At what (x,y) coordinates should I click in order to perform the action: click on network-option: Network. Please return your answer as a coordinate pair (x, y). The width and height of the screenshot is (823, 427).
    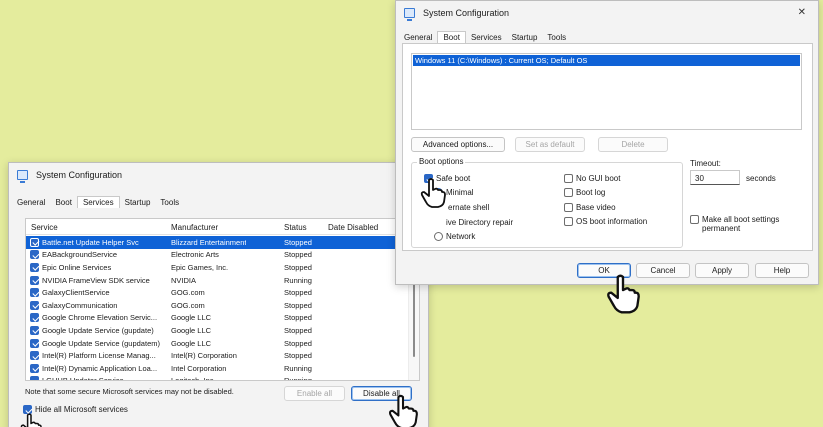
    Looking at the image, I should click on (454, 236).